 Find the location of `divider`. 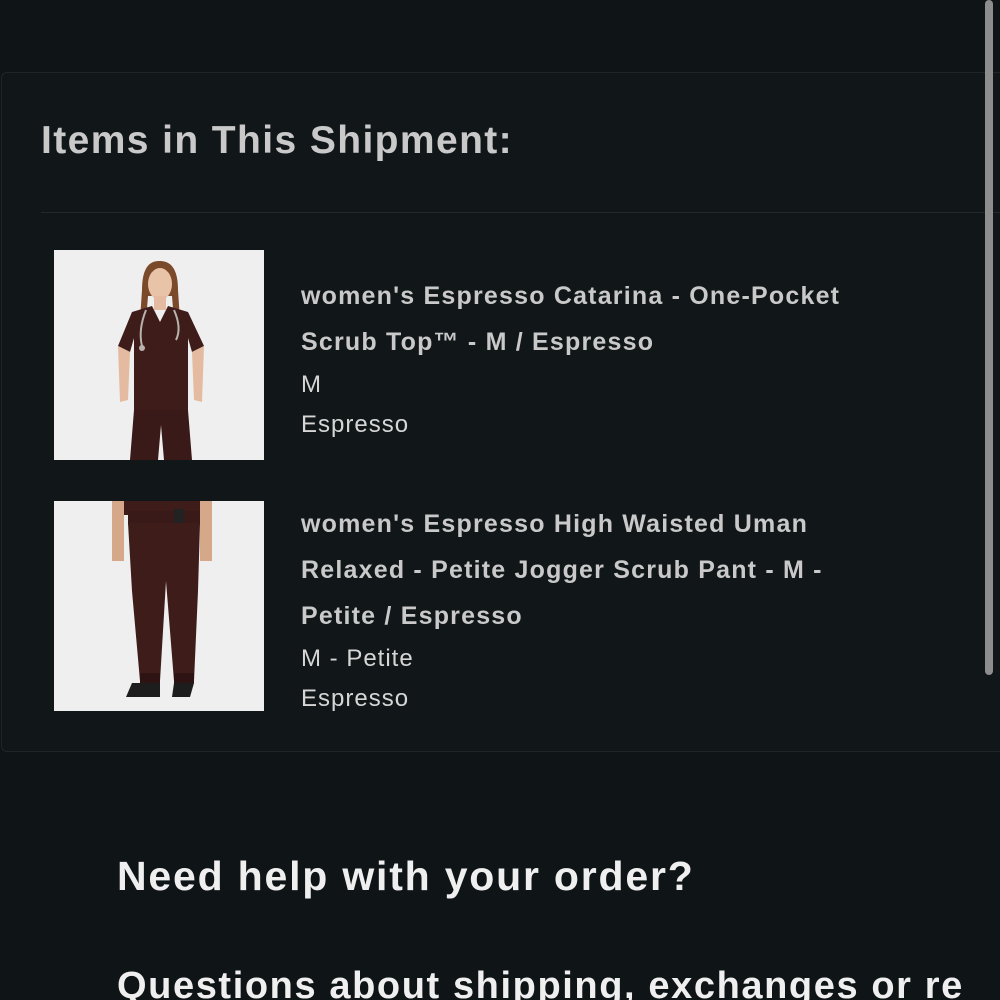

divider is located at coordinates (520, 212).